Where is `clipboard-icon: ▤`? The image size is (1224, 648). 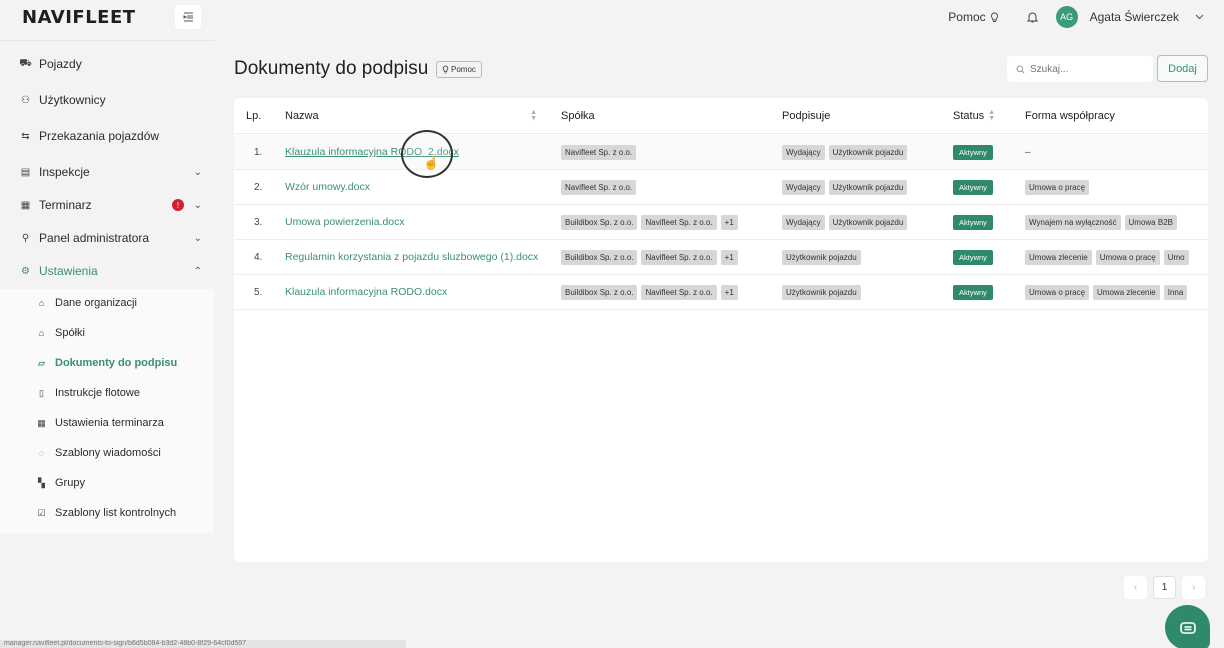 clipboard-icon: ▤ is located at coordinates (25, 172).